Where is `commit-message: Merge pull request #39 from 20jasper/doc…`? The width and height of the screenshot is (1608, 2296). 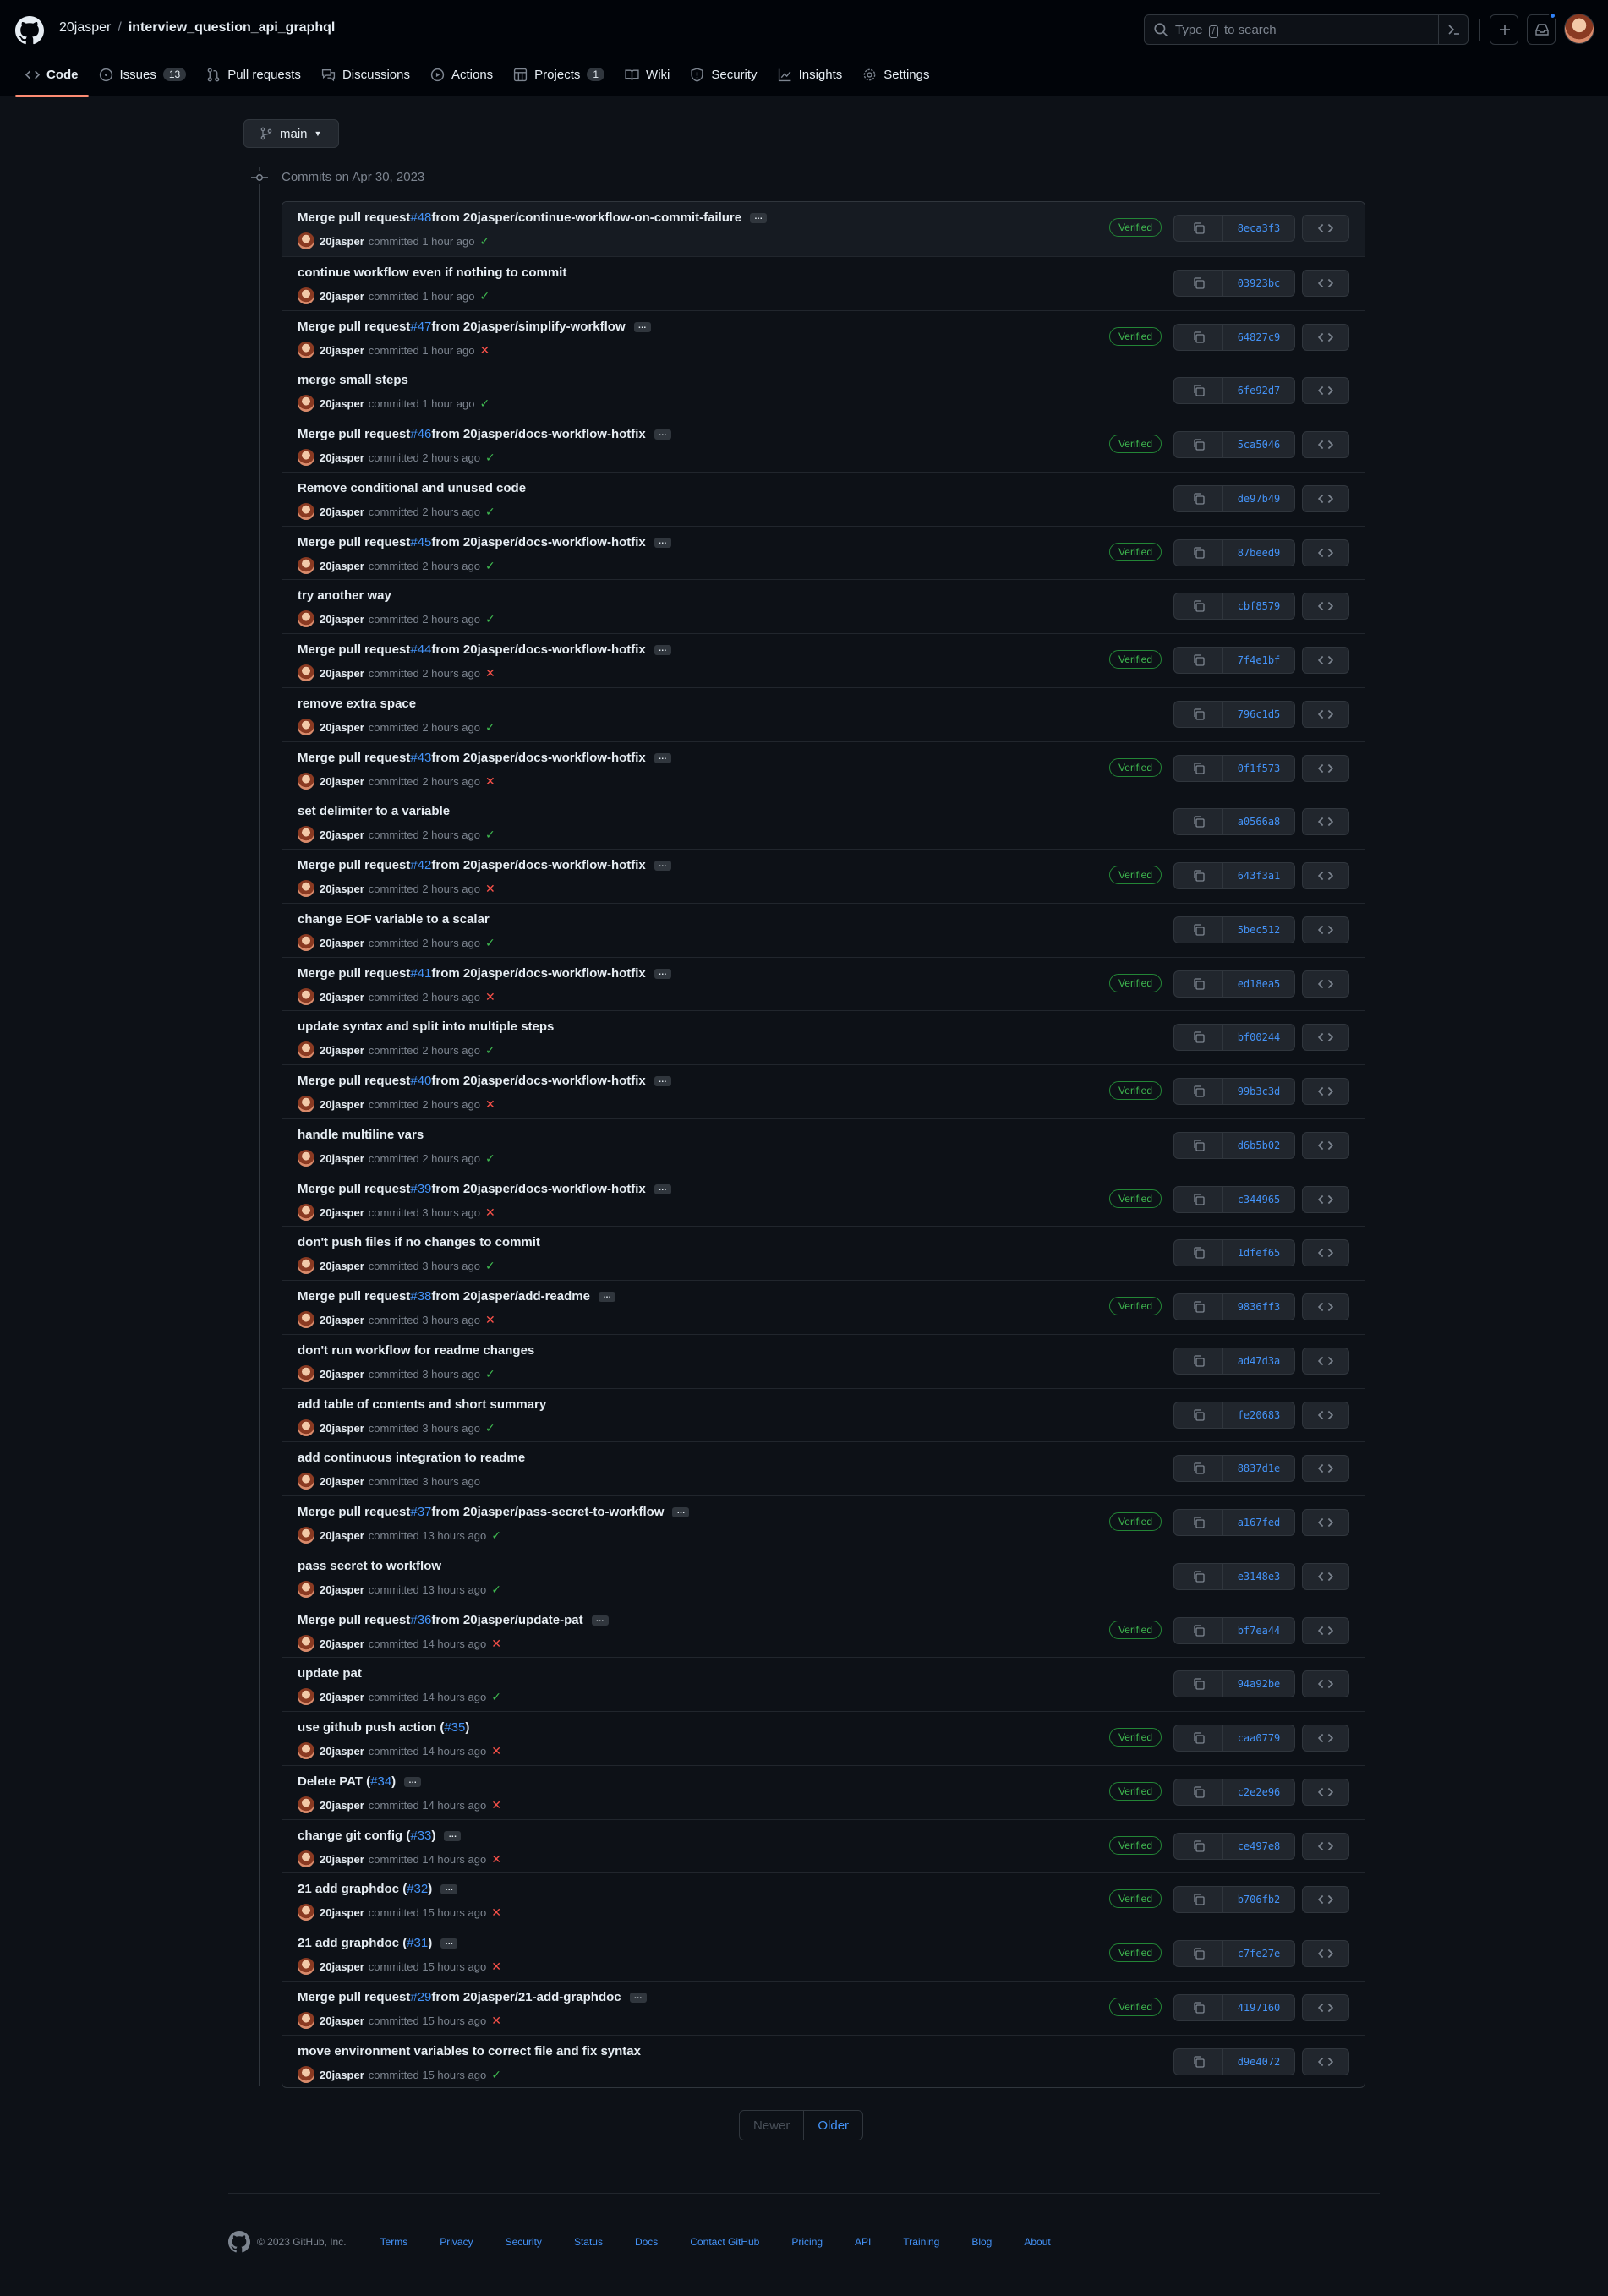
commit-message: Merge pull request #39 from 20jasper/doc… is located at coordinates (484, 1189).